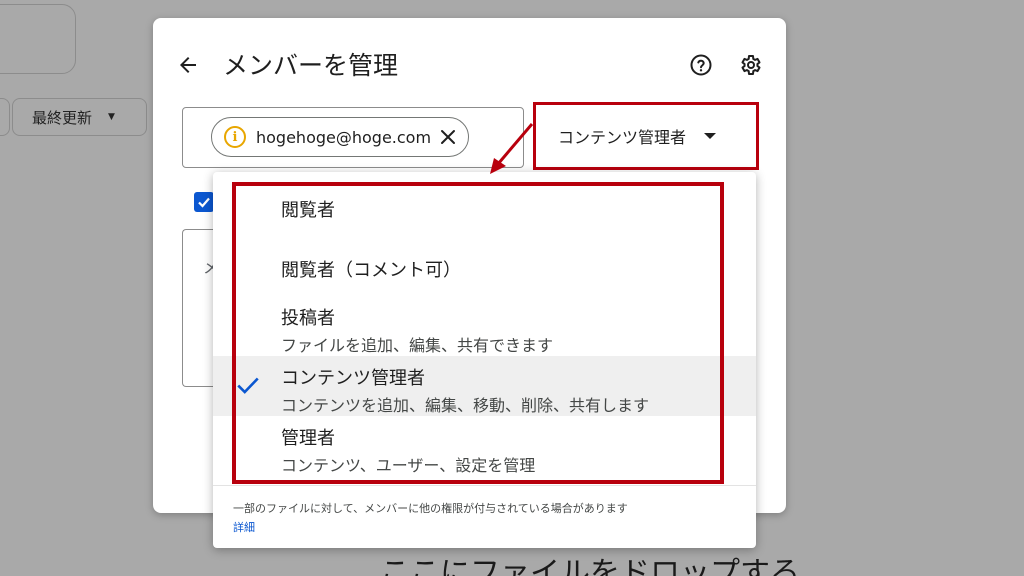  Describe the element at coordinates (111, 117) in the screenshot. I see `caret-down-icon: ▼` at that location.